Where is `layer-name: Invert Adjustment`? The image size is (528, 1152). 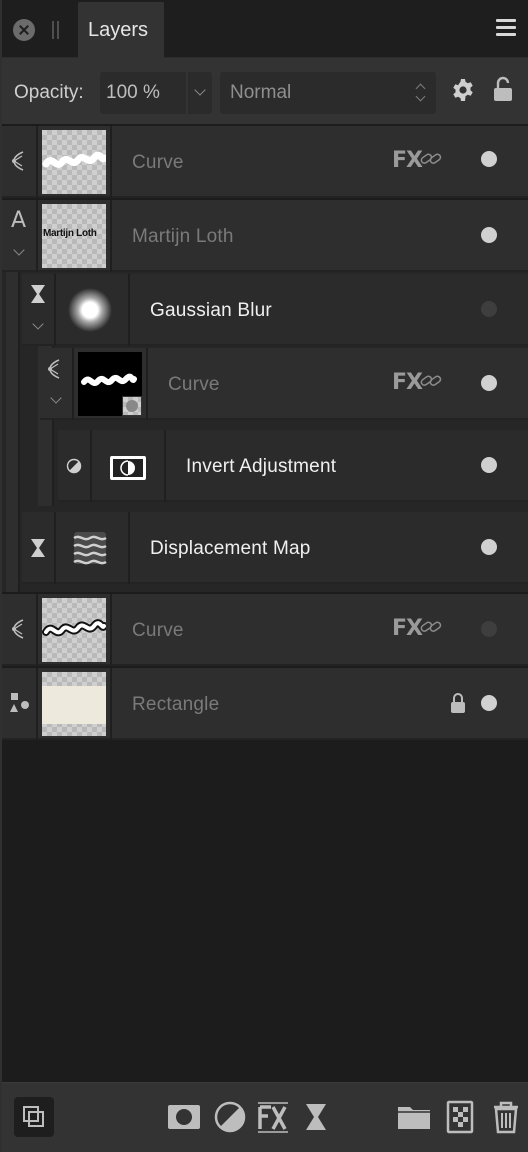 layer-name: Invert Adjustment is located at coordinates (261, 467).